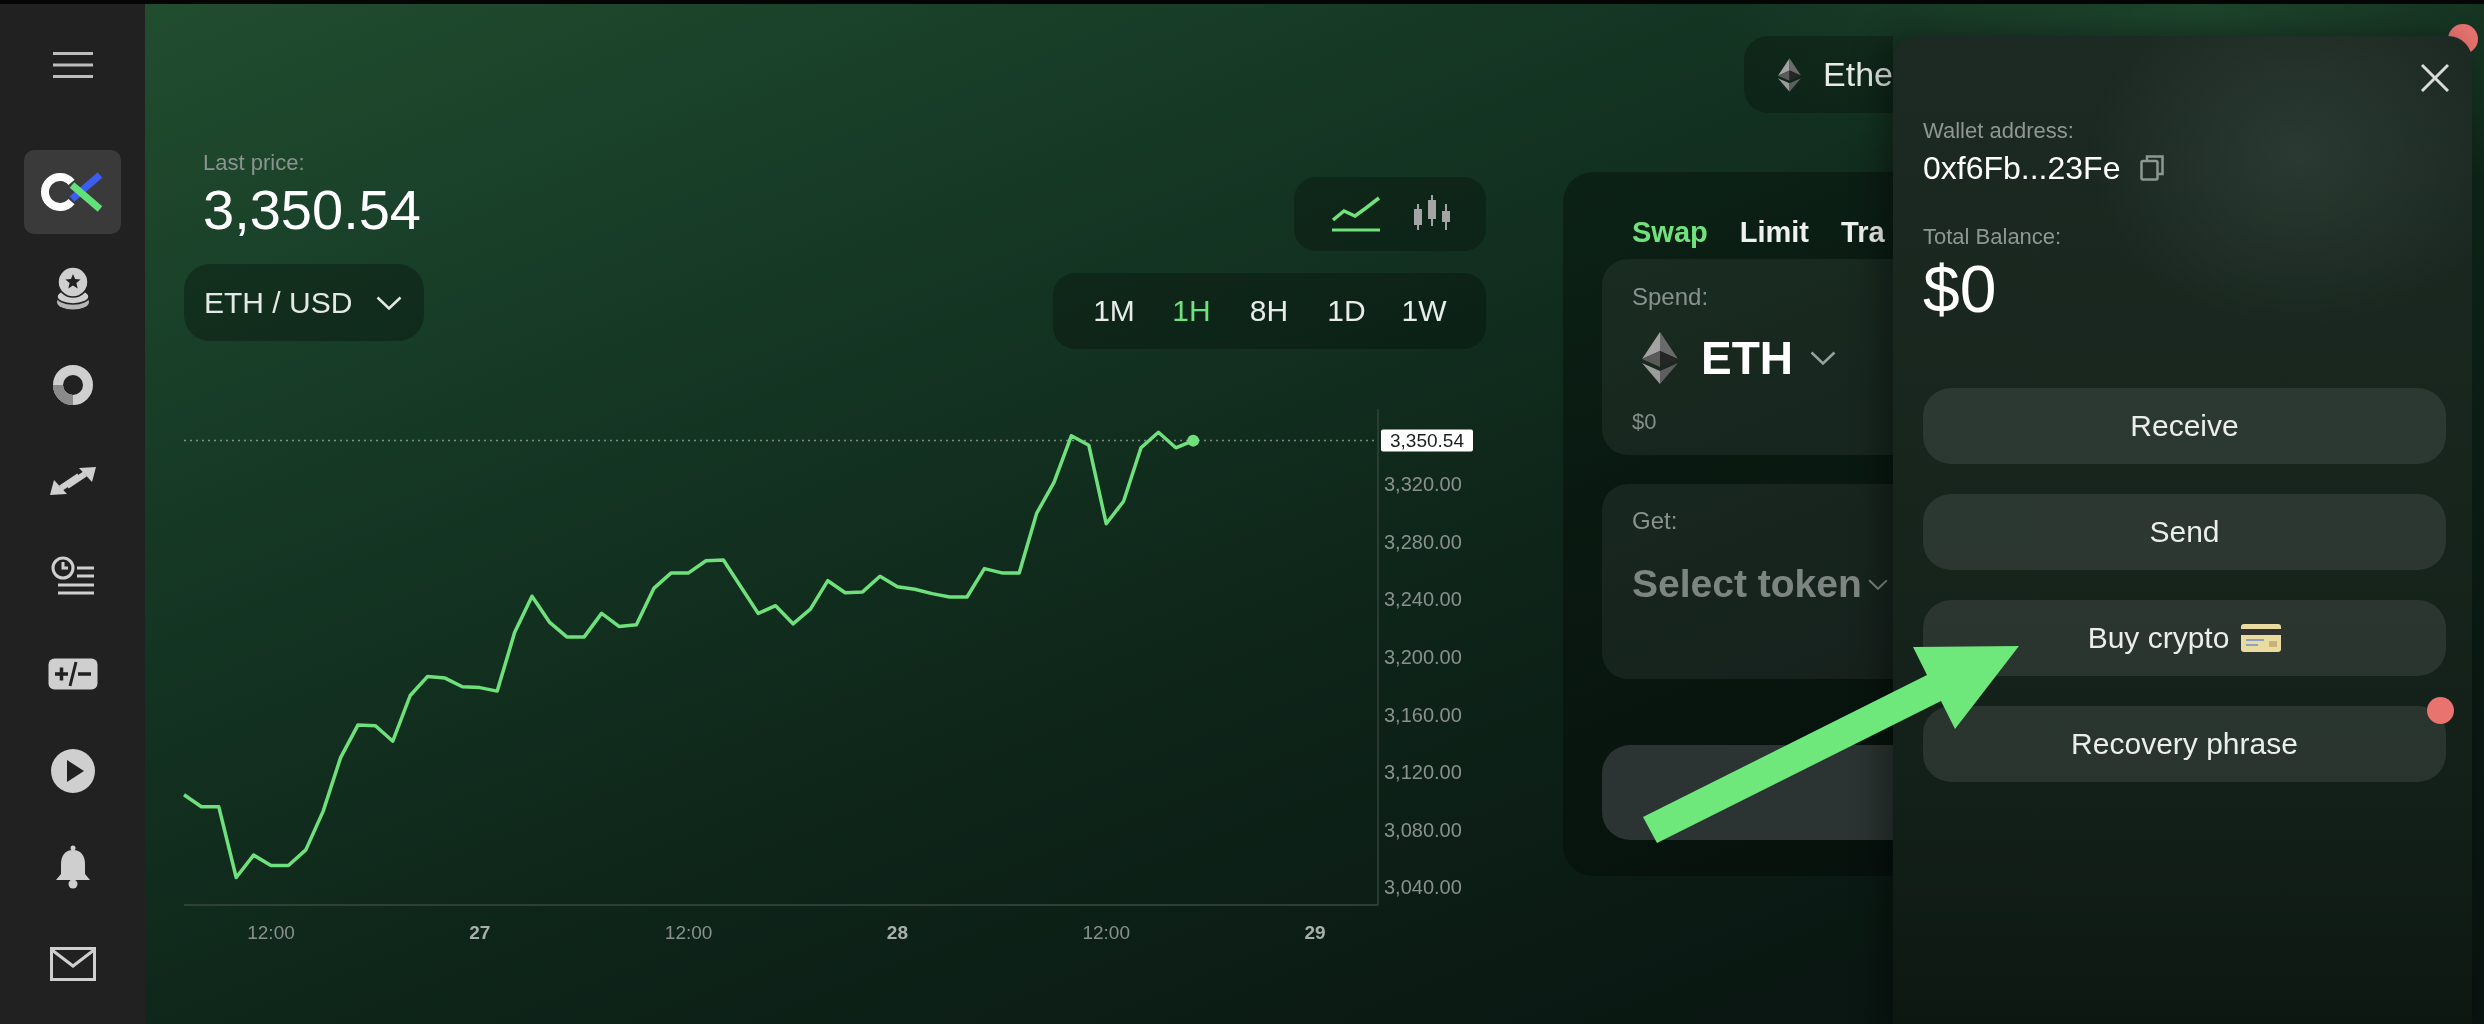 This screenshot has height=1024, width=2484. Describe the element at coordinates (1774, 232) in the screenshot. I see `swap-tab: Limit` at that location.